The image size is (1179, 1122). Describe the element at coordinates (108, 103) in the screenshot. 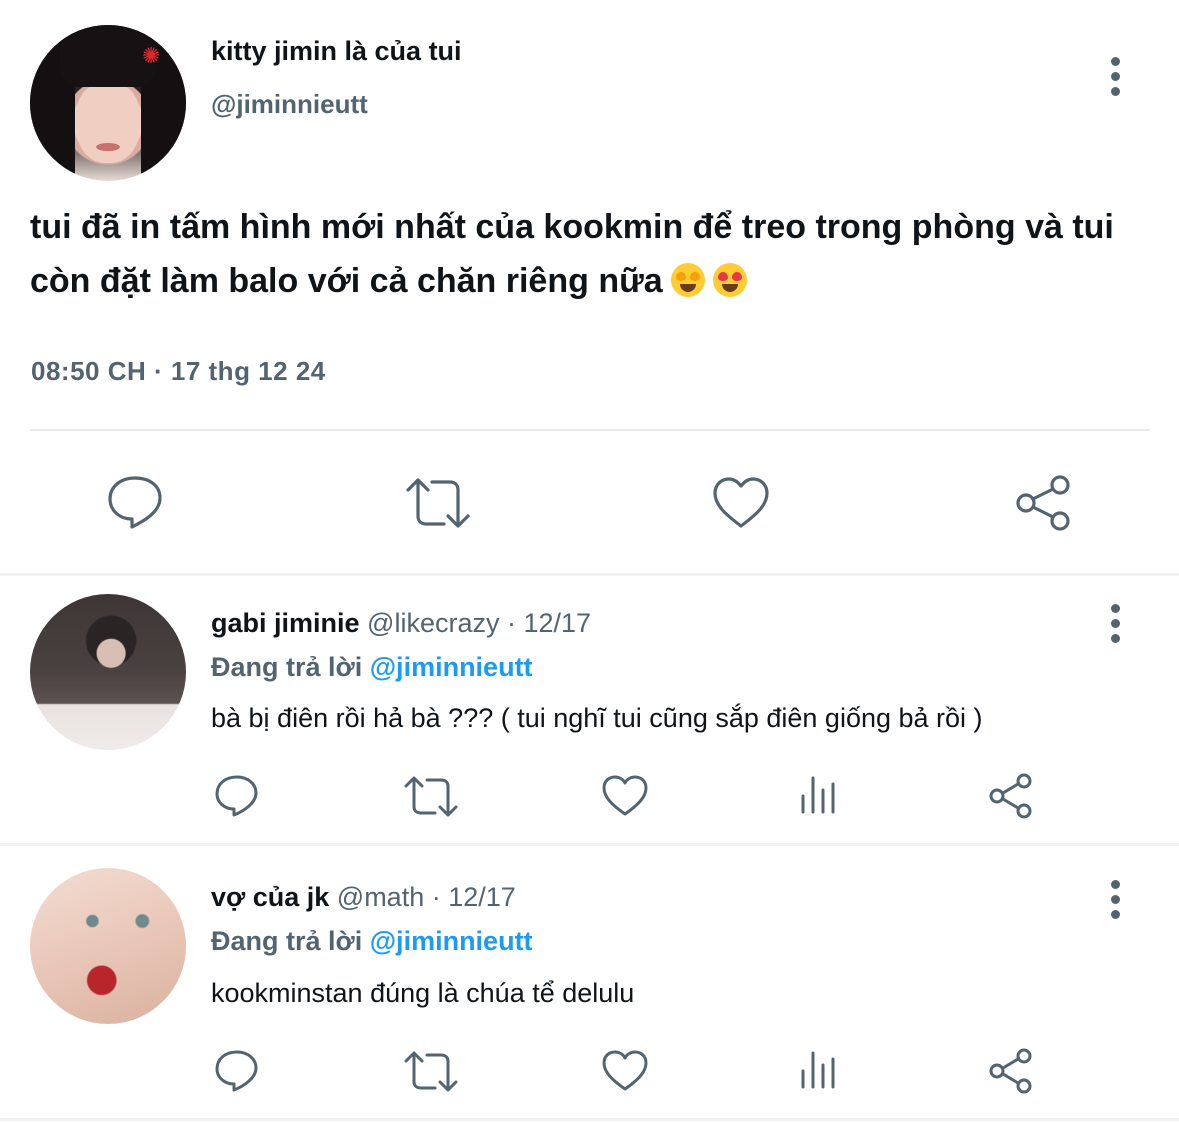

I see `avatar: ✺` at that location.